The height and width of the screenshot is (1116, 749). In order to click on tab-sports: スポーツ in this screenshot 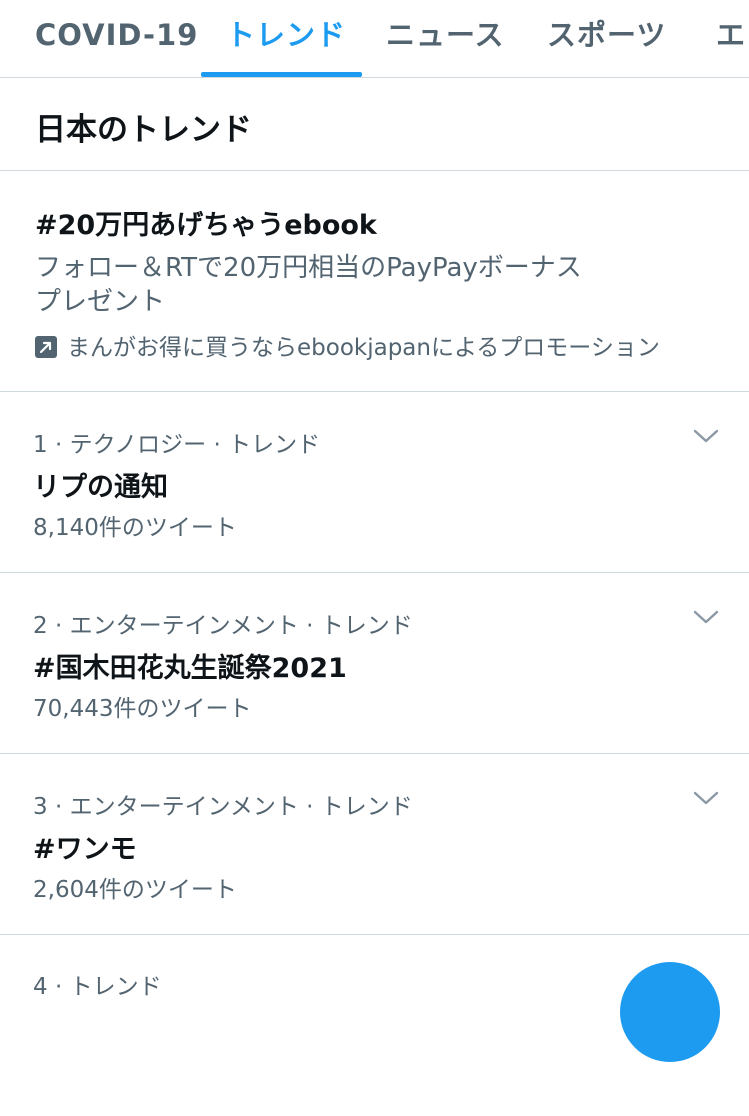, I will do `click(606, 38)`.